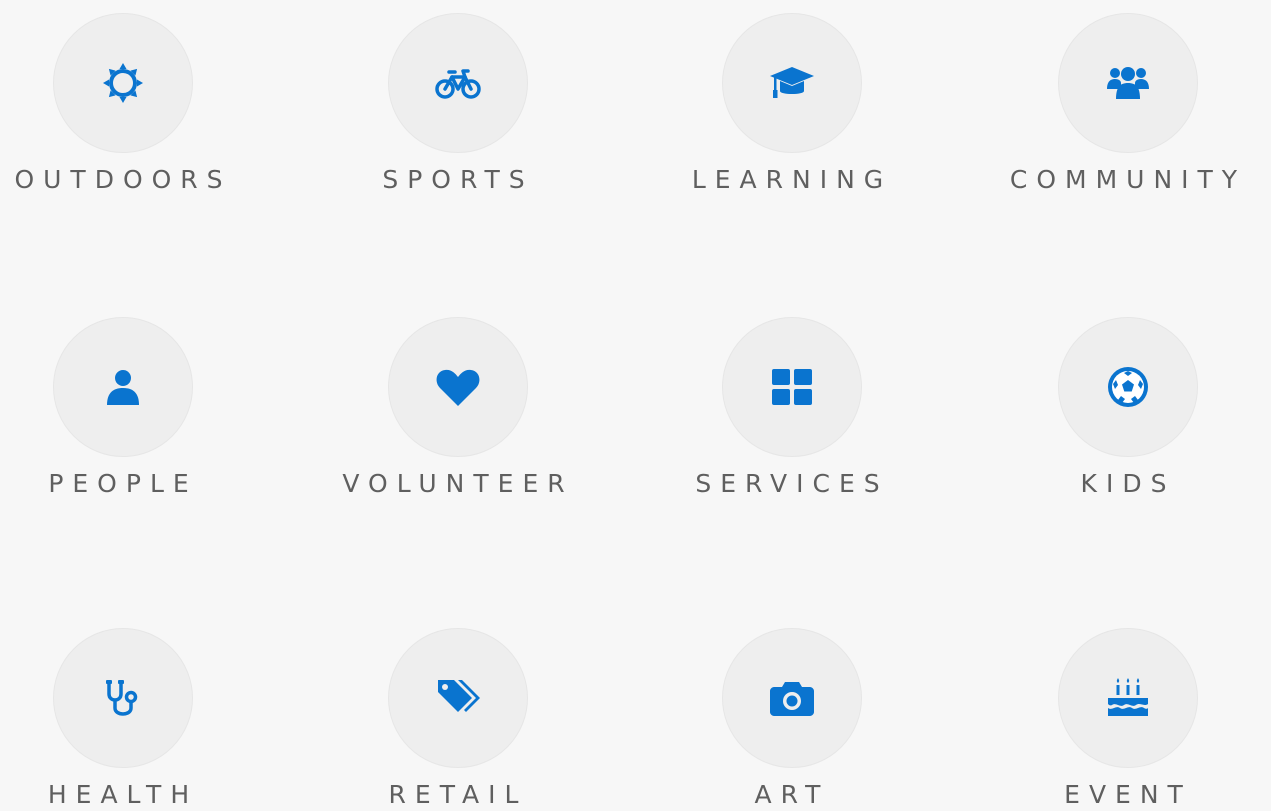 The image size is (1271, 811). I want to click on category-health: HEALTH, so click(136, 719).